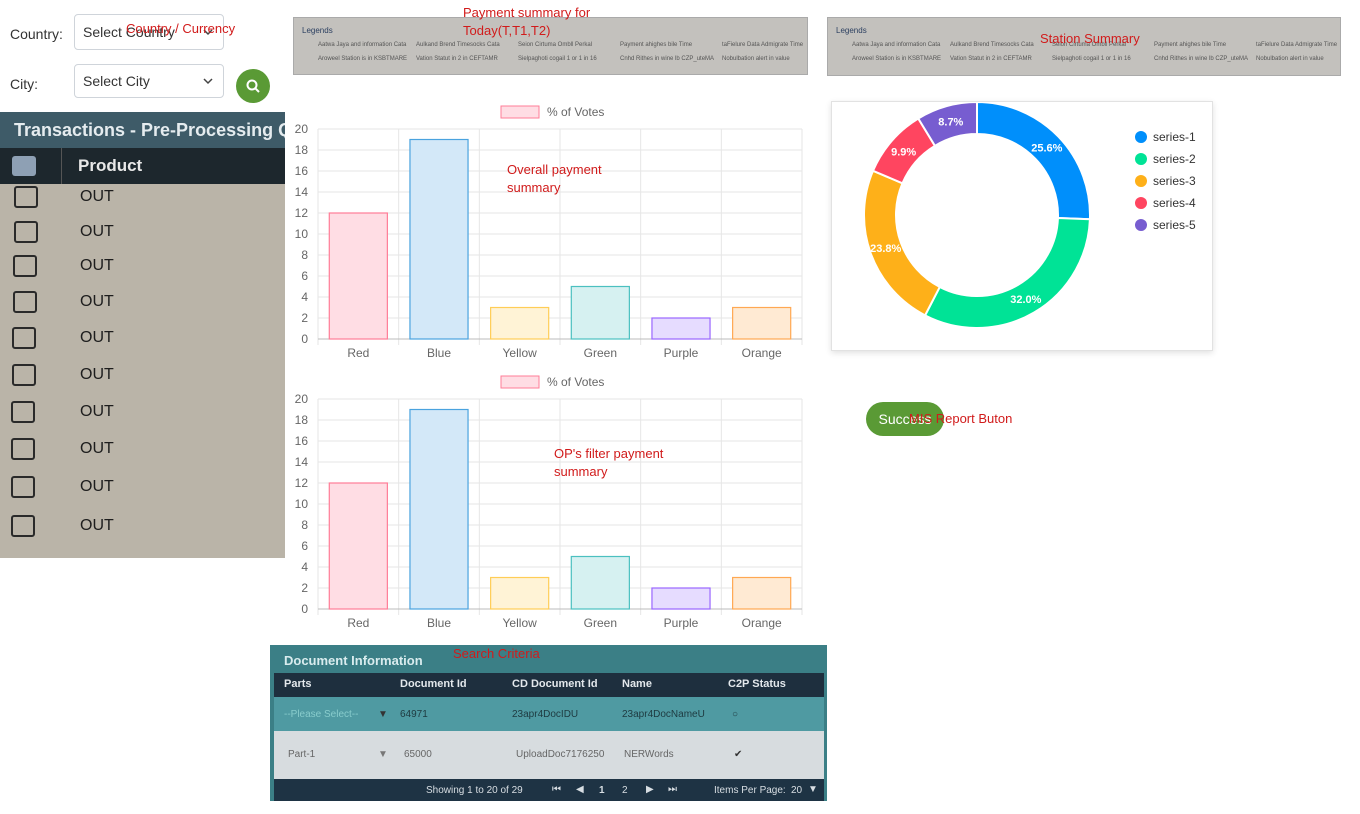  Describe the element at coordinates (1174, 137) in the screenshot. I see `legend-label: series-1` at that location.